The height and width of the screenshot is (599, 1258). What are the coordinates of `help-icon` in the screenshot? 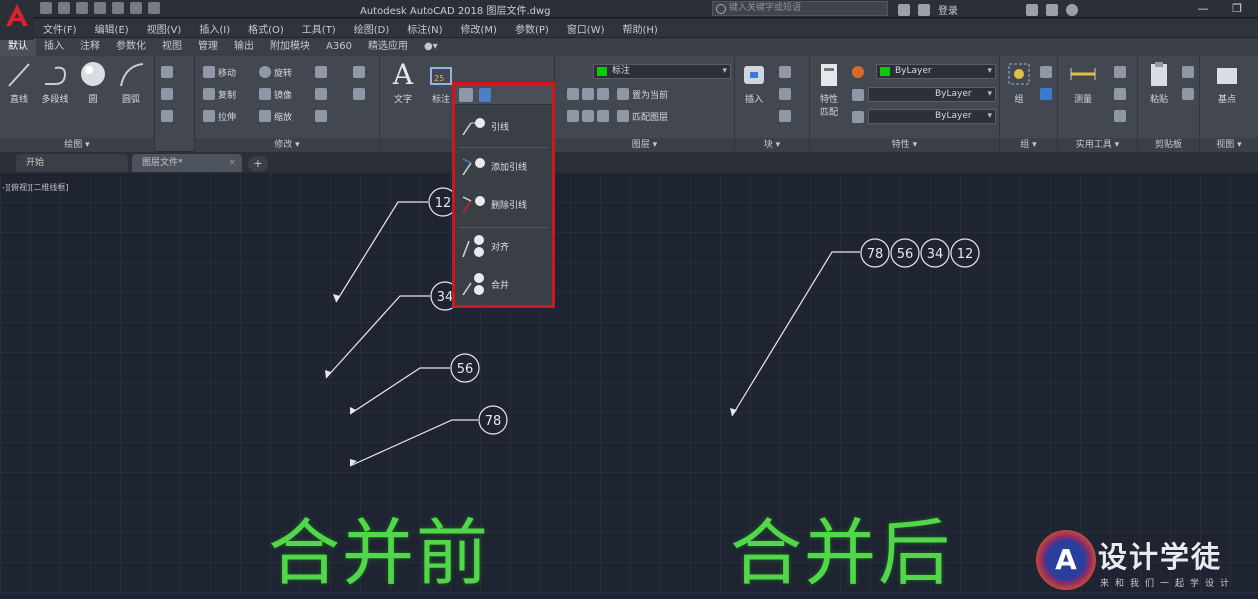 It's located at (1072, 9).